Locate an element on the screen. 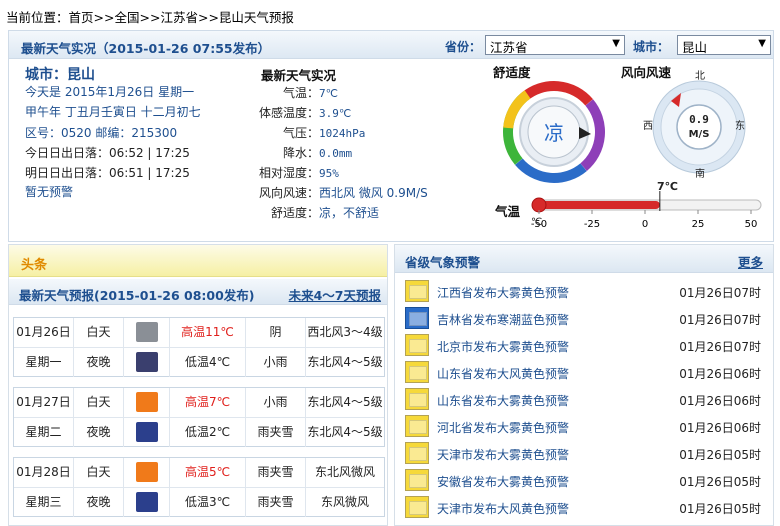 This screenshot has width=780, height=526. thermometer-tick-label: 0 is located at coordinates (645, 224).